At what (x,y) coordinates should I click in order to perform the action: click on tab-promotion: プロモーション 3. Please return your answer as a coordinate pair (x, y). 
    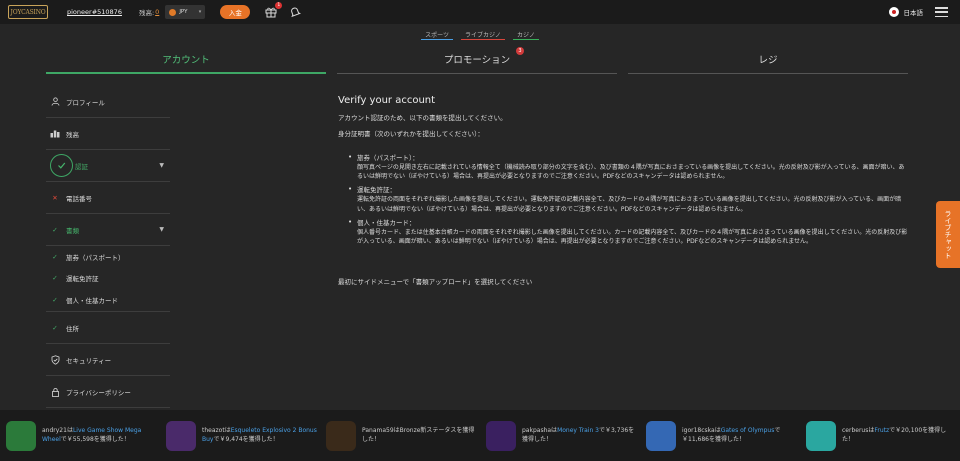
    Looking at the image, I should click on (477, 60).